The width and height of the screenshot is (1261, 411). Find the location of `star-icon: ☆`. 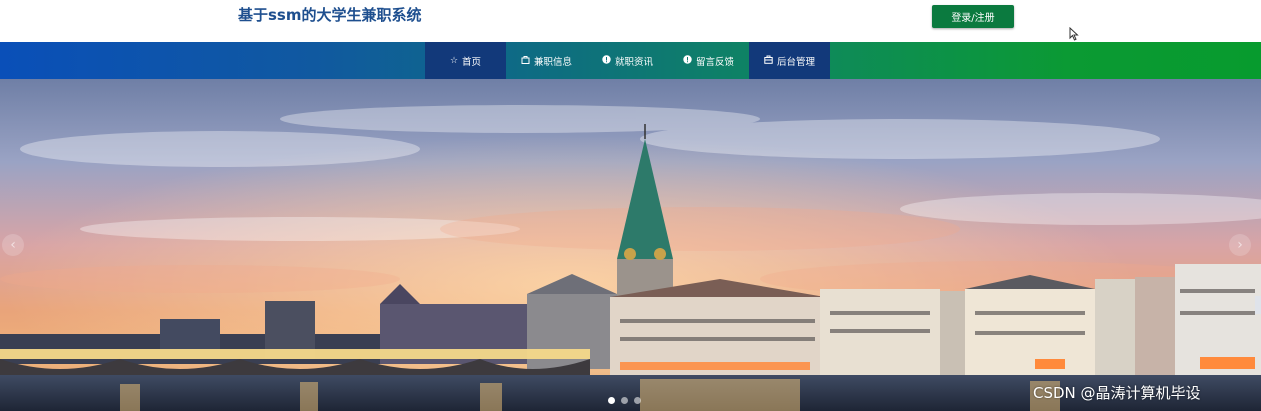

star-icon: ☆ is located at coordinates (454, 60).